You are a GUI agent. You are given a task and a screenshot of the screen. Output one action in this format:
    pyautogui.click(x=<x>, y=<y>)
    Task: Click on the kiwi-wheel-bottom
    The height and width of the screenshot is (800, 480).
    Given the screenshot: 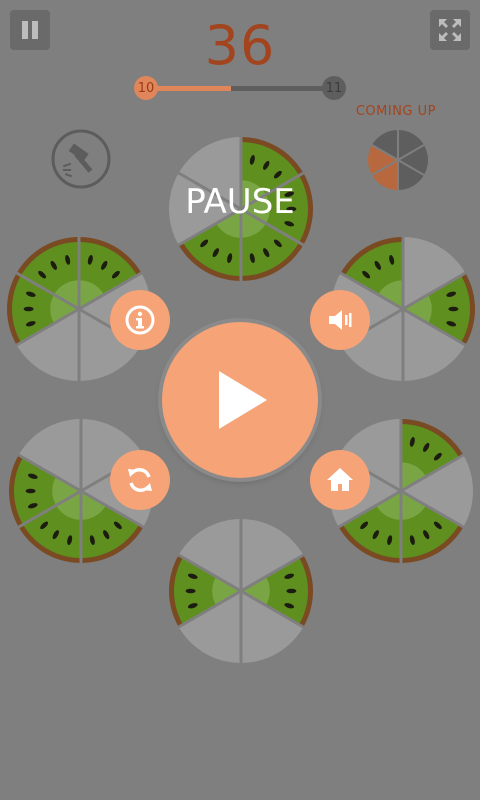 What is the action you would take?
    pyautogui.click(x=241, y=591)
    